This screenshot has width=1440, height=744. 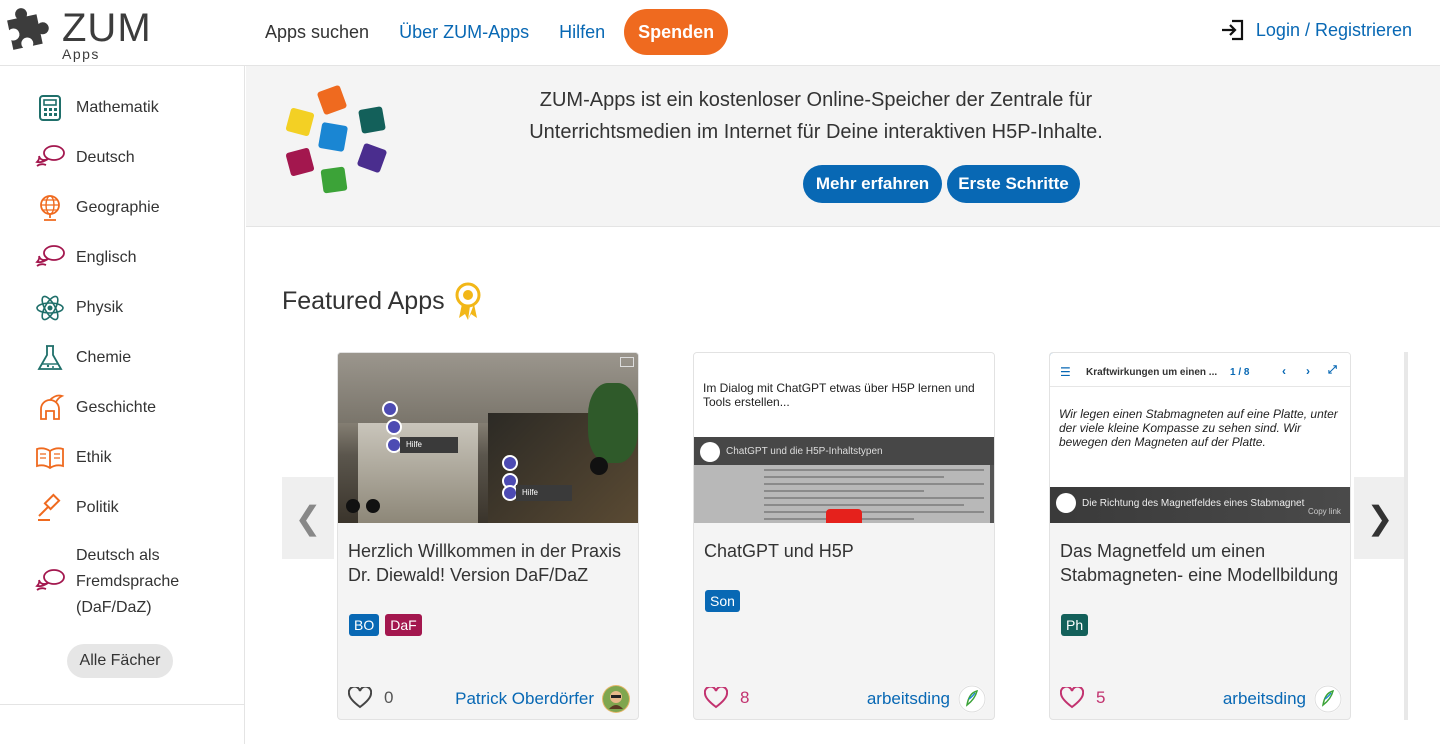 What do you see at coordinates (844, 516) in the screenshot?
I see `play-button-icon` at bounding box center [844, 516].